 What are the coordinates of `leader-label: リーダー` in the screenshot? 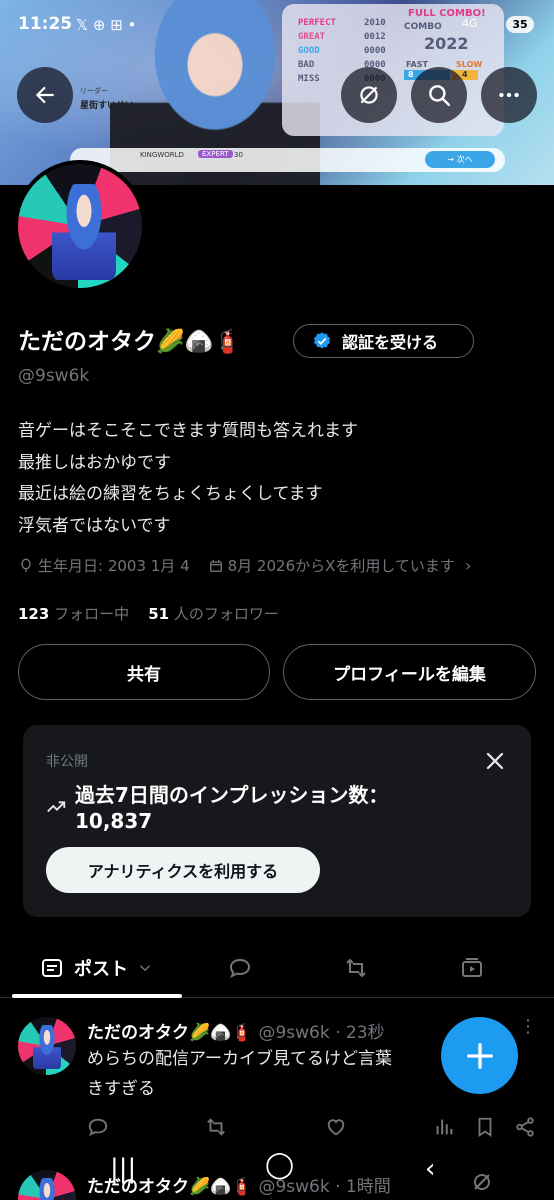 It's located at (94, 91).